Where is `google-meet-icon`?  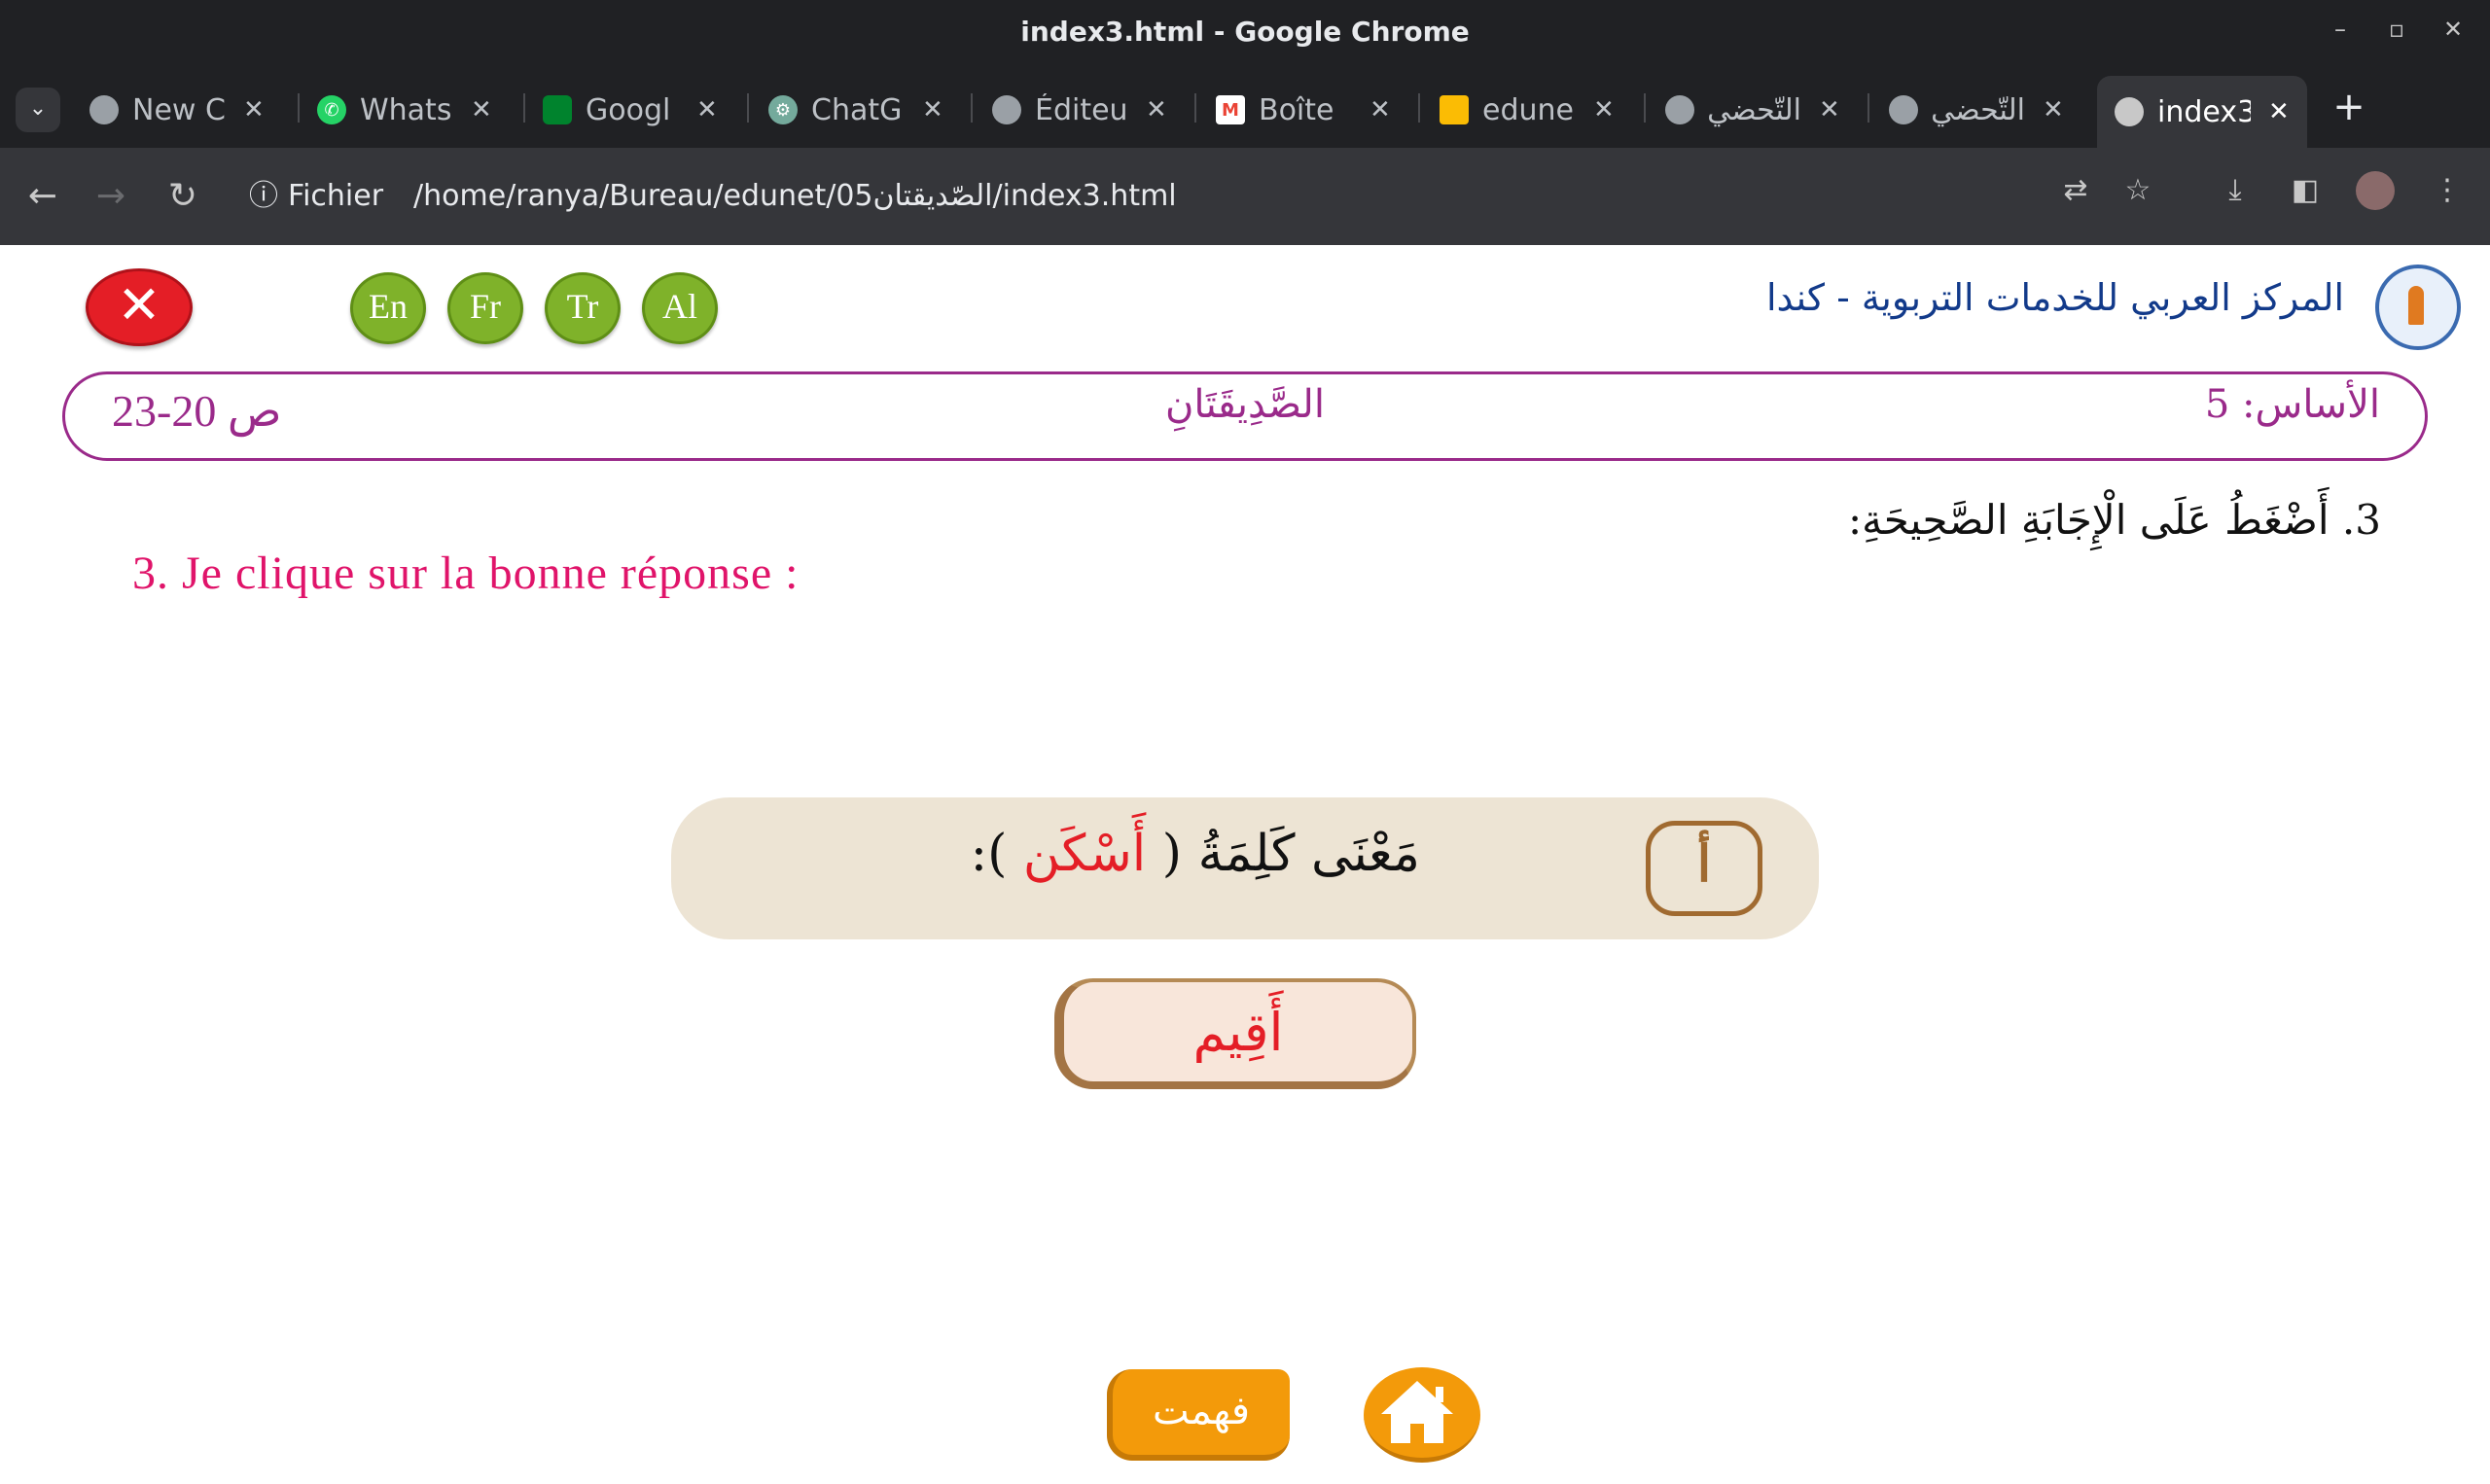
google-meet-icon is located at coordinates (557, 110).